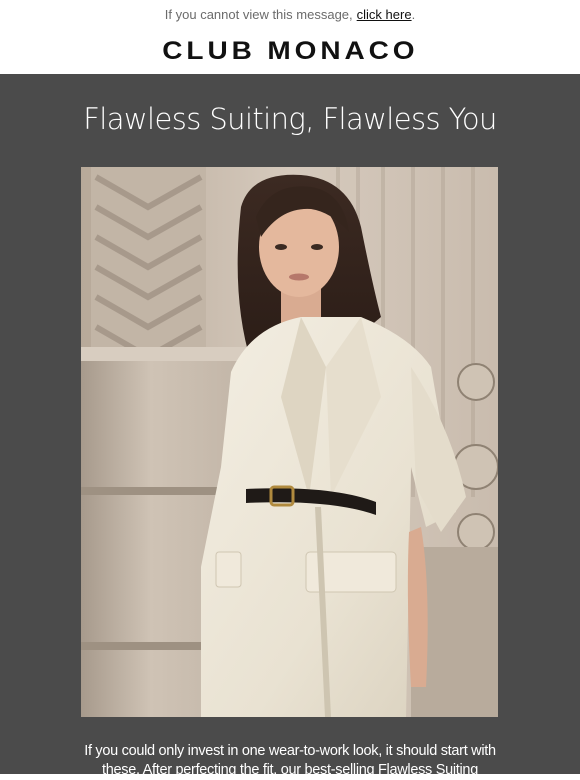  Describe the element at coordinates (258, 14) in the screenshot. I see `preheader-text: If you cannot view this message,` at that location.